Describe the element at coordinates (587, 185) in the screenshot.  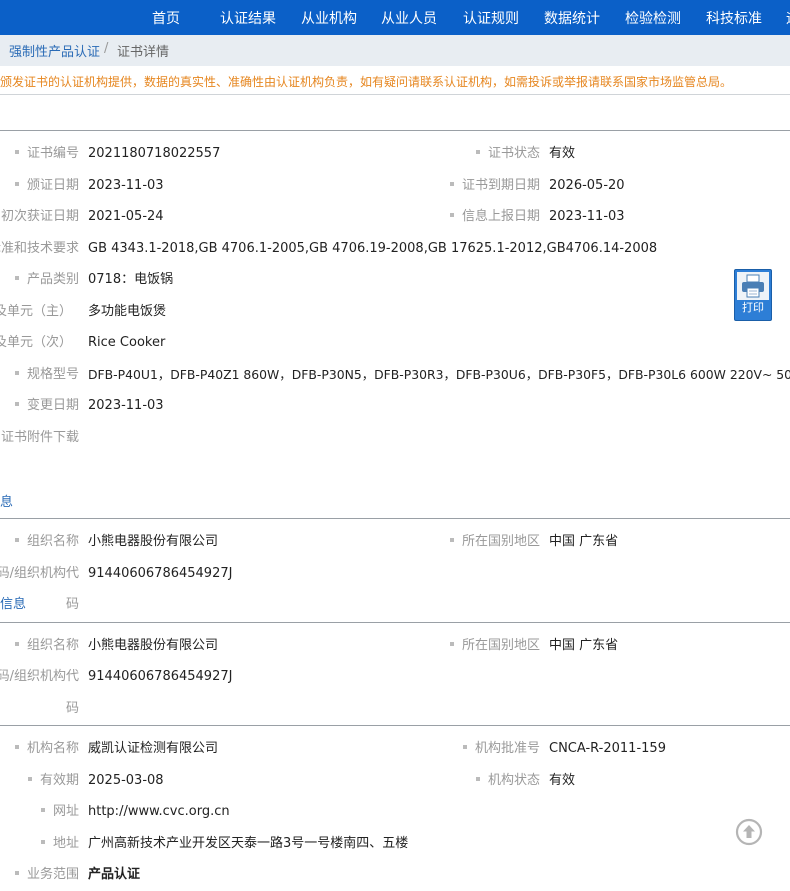
I see `value-expiry-date: 2026-05-20` at that location.